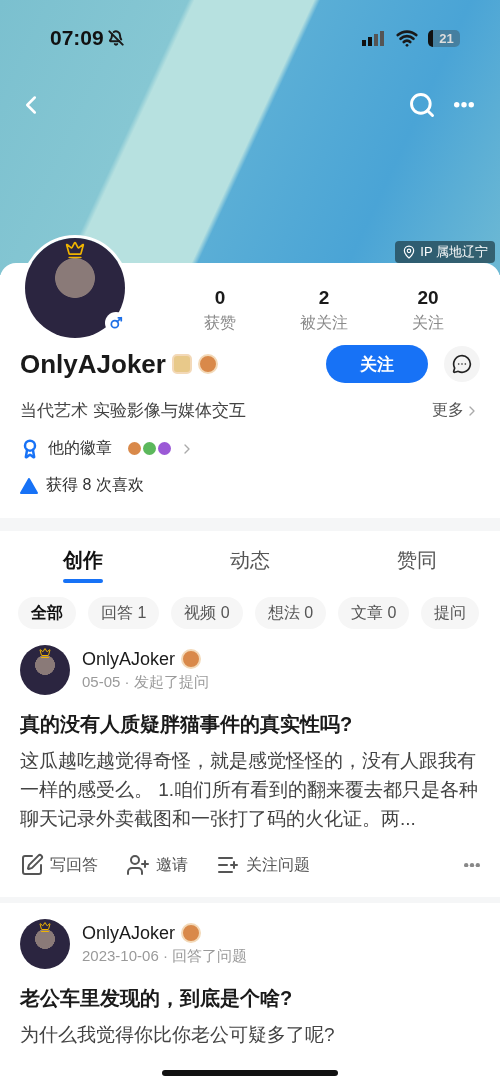 The width and height of the screenshot is (500, 1084). What do you see at coordinates (450, 613) in the screenshot?
I see `filter-chip: 提问` at bounding box center [450, 613].